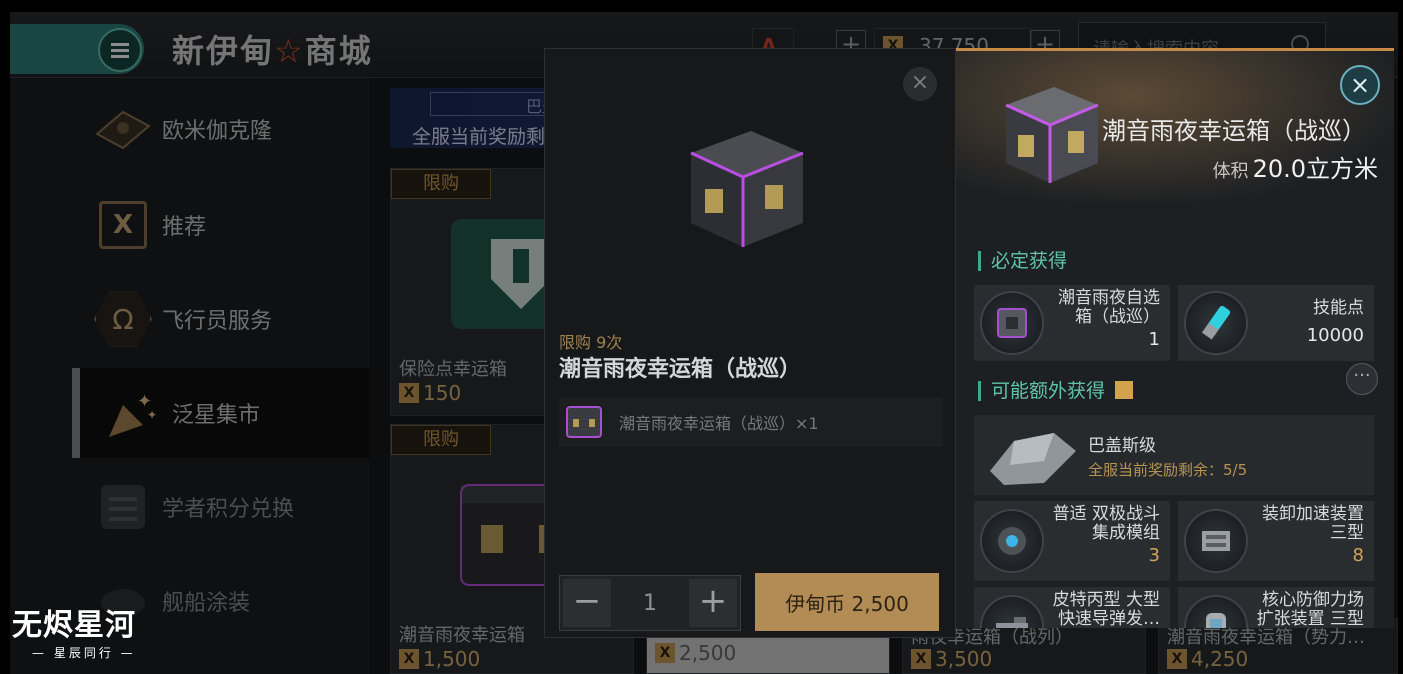 The width and height of the screenshot is (1403, 674). What do you see at coordinates (1295, 169) in the screenshot?
I see `volume: 体积 20.0立方米` at bounding box center [1295, 169].